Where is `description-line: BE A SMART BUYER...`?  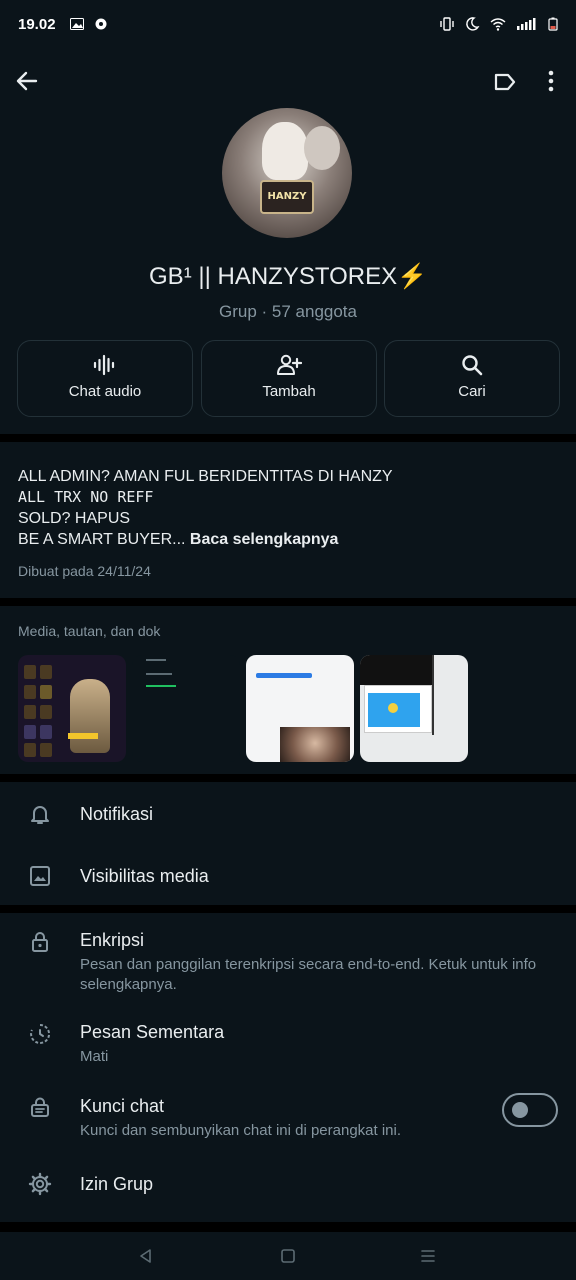
description-line: BE A SMART BUYER... is located at coordinates (102, 539).